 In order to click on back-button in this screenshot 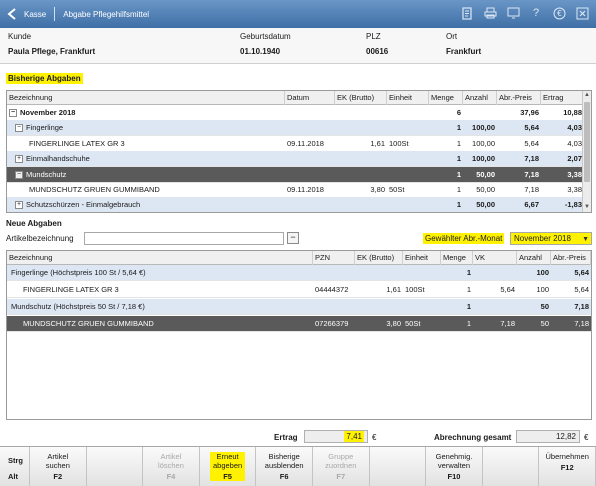, I will do `click(12, 14)`.